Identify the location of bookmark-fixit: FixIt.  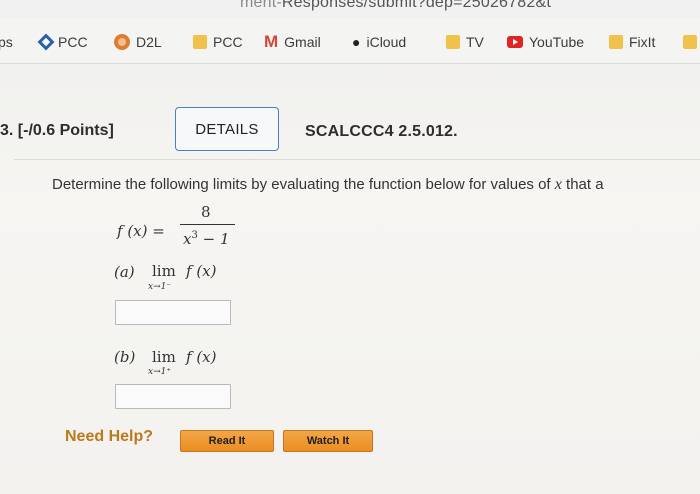
(632, 42).